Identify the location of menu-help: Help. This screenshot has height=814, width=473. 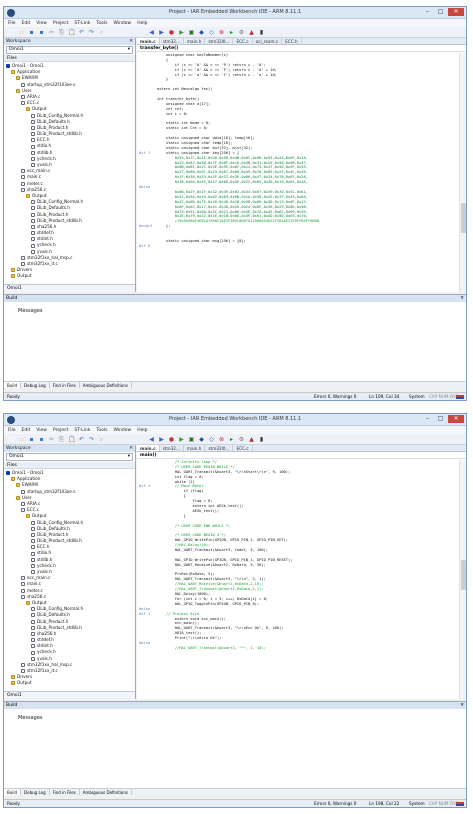
(142, 23).